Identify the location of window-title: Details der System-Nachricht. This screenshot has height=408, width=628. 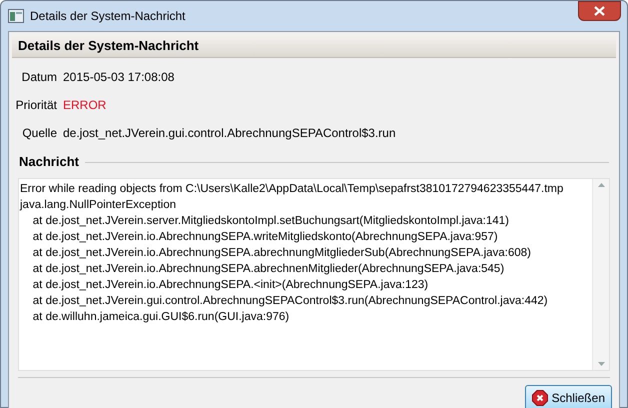
(108, 16).